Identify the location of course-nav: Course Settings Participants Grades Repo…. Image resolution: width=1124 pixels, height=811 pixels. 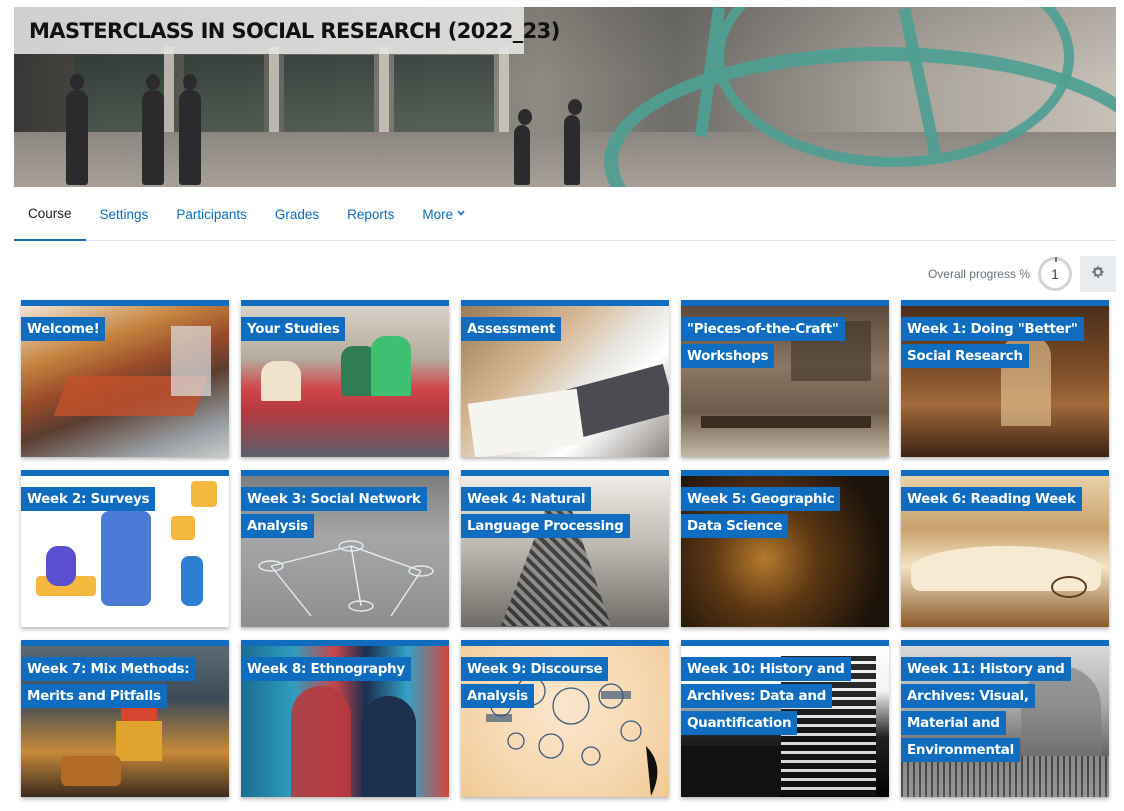
(565, 214).